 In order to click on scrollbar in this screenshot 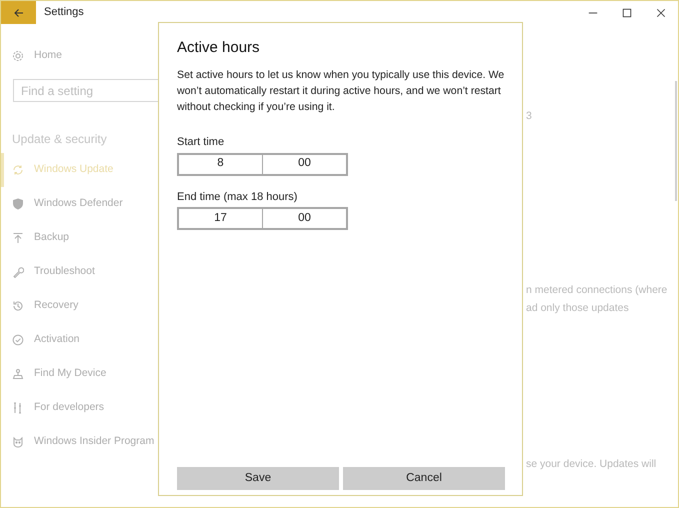, I will do `click(676, 141)`.